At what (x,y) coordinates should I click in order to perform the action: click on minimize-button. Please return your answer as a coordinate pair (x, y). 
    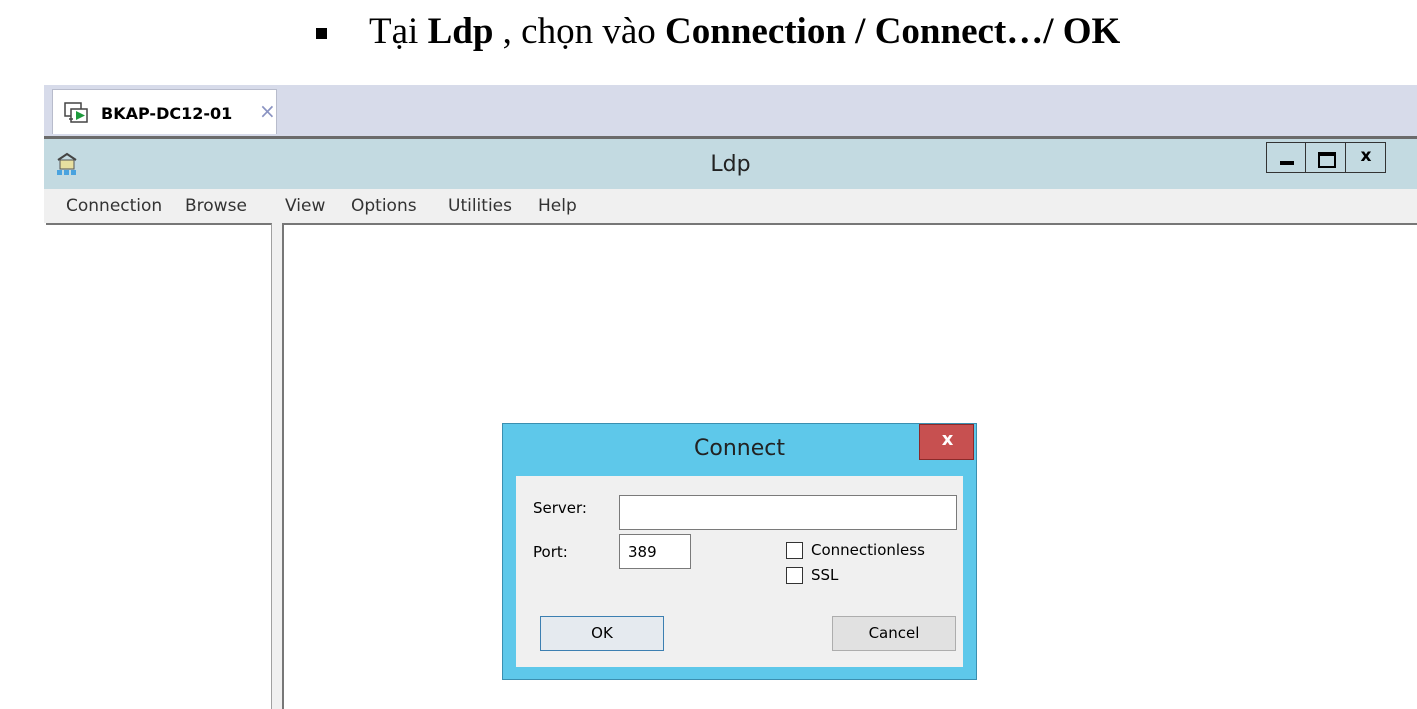
    Looking at the image, I should click on (1286, 157).